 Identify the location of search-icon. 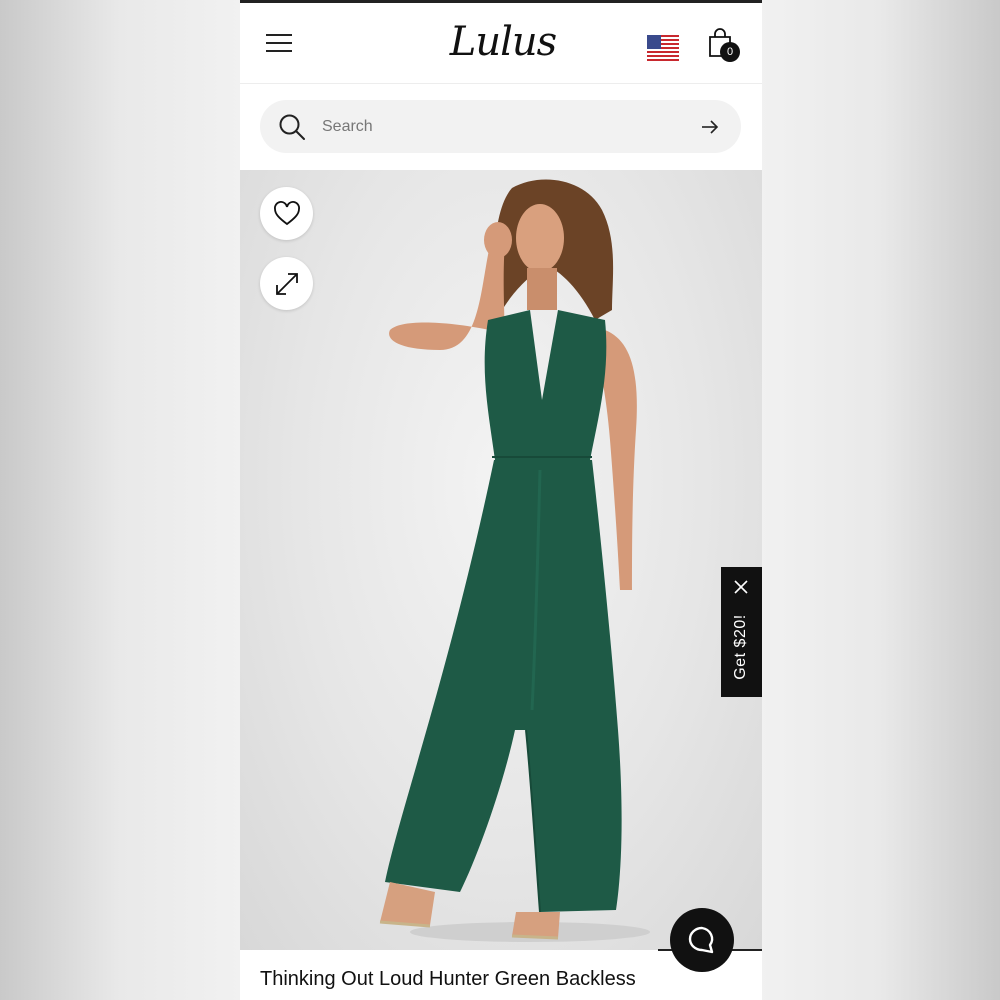
(292, 127).